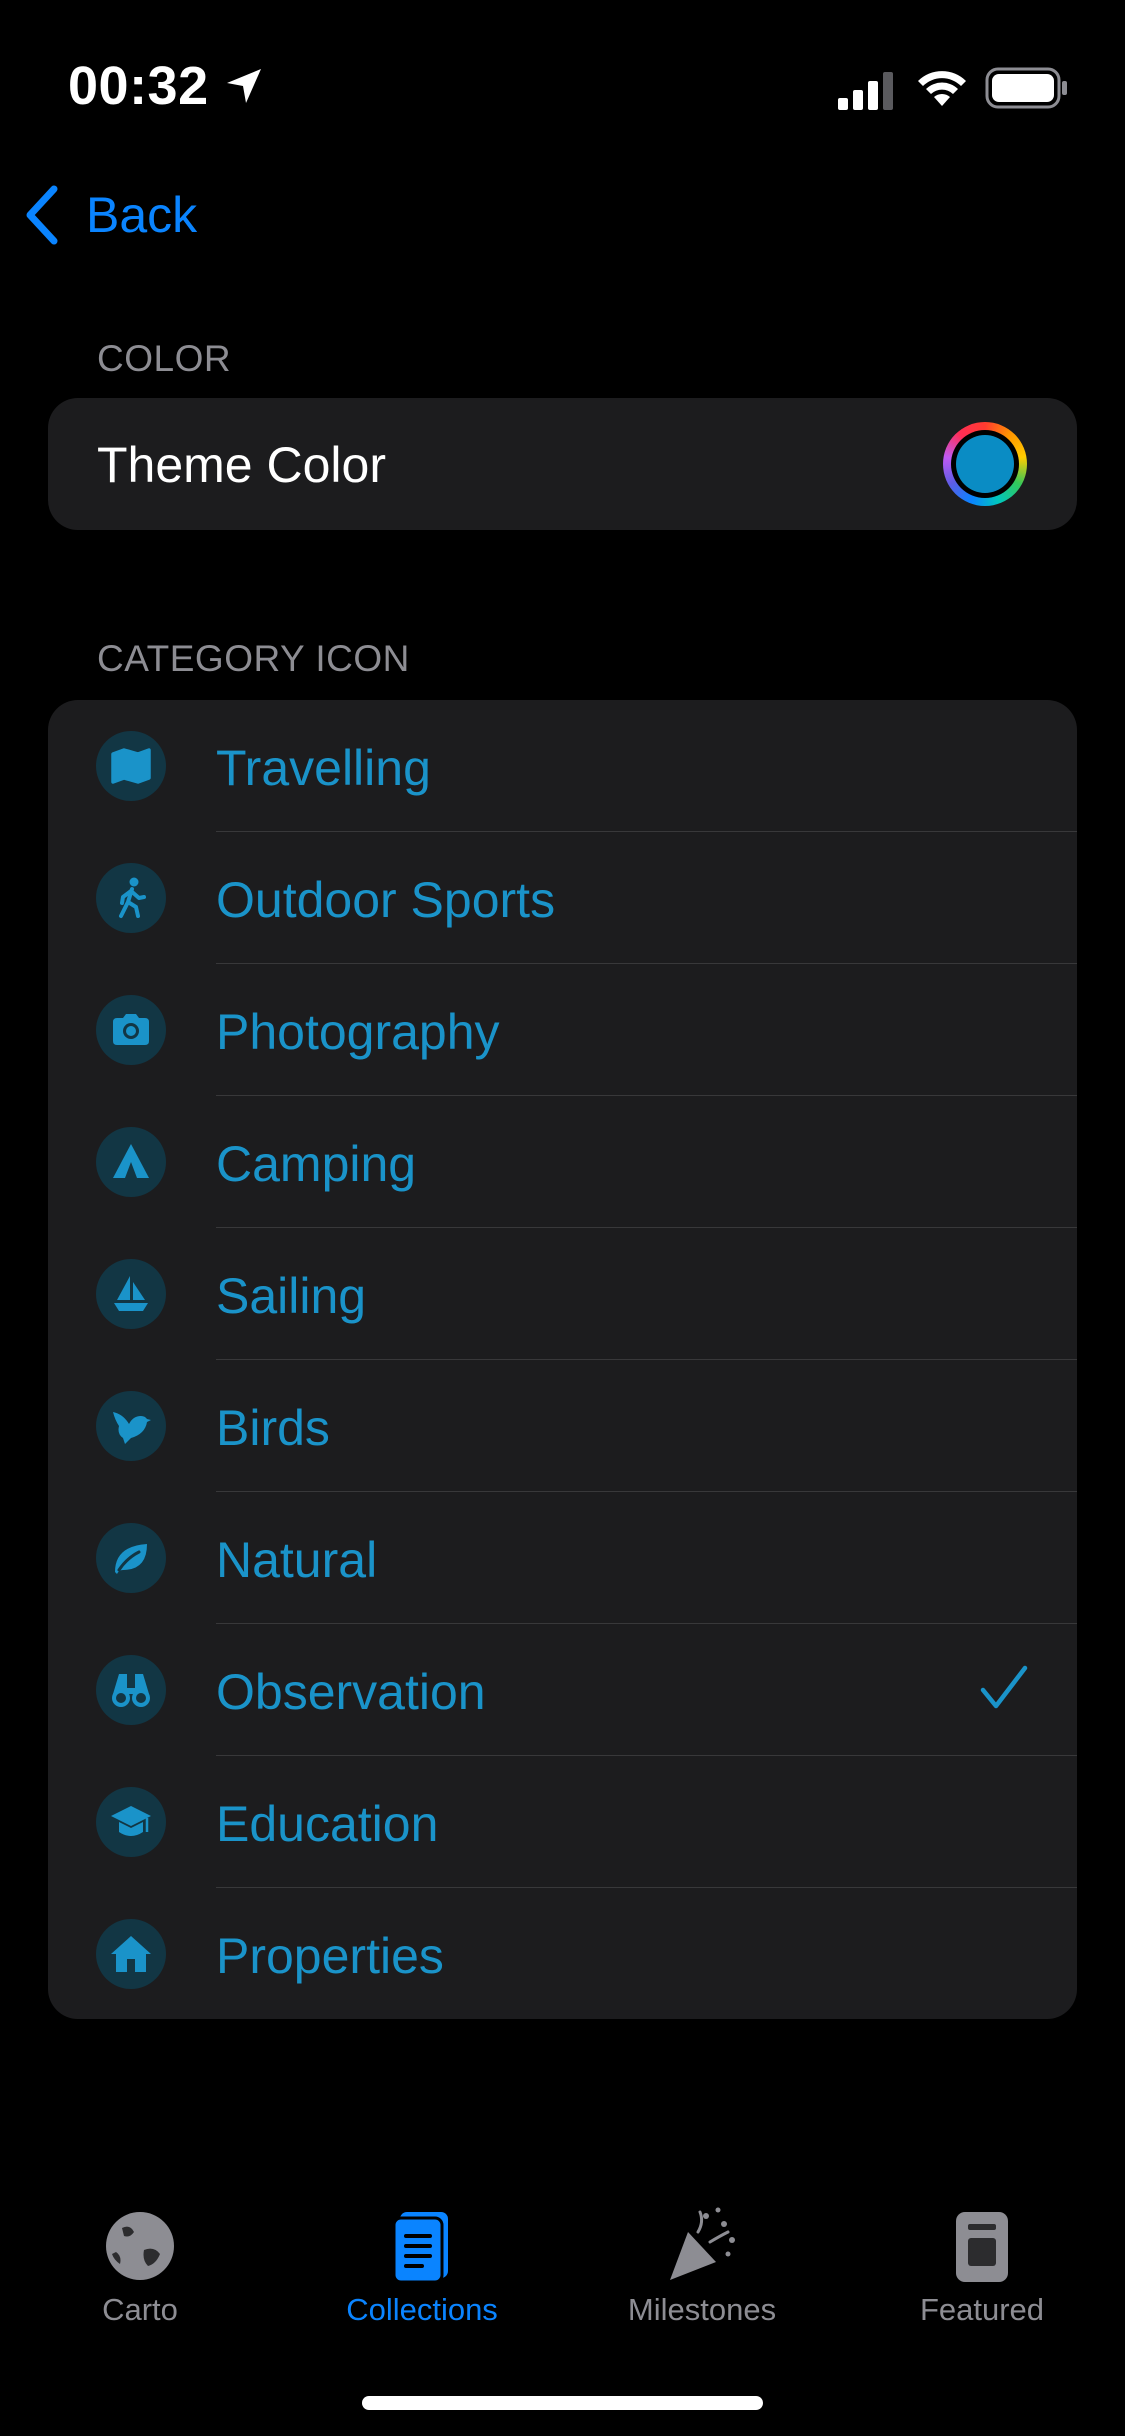 Image resolution: width=1125 pixels, height=2436 pixels. What do you see at coordinates (1004, 1687) in the screenshot?
I see `checkmark-icon` at bounding box center [1004, 1687].